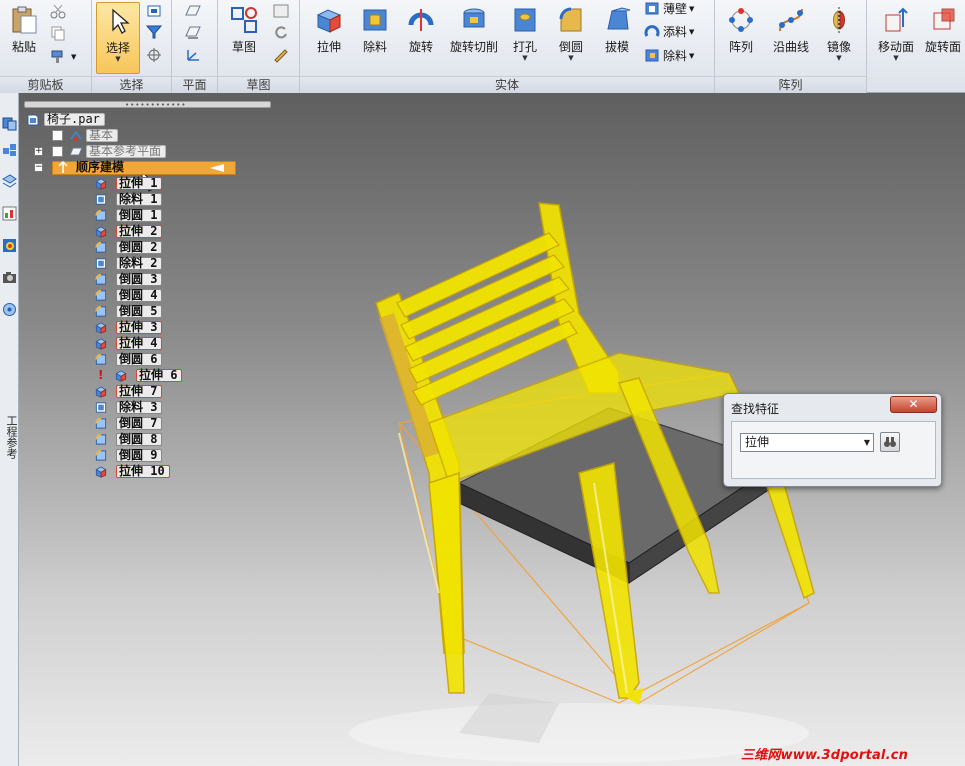 The image size is (965, 766). What do you see at coordinates (375, 20) in the screenshot?
I see `cutout-icon` at bounding box center [375, 20].